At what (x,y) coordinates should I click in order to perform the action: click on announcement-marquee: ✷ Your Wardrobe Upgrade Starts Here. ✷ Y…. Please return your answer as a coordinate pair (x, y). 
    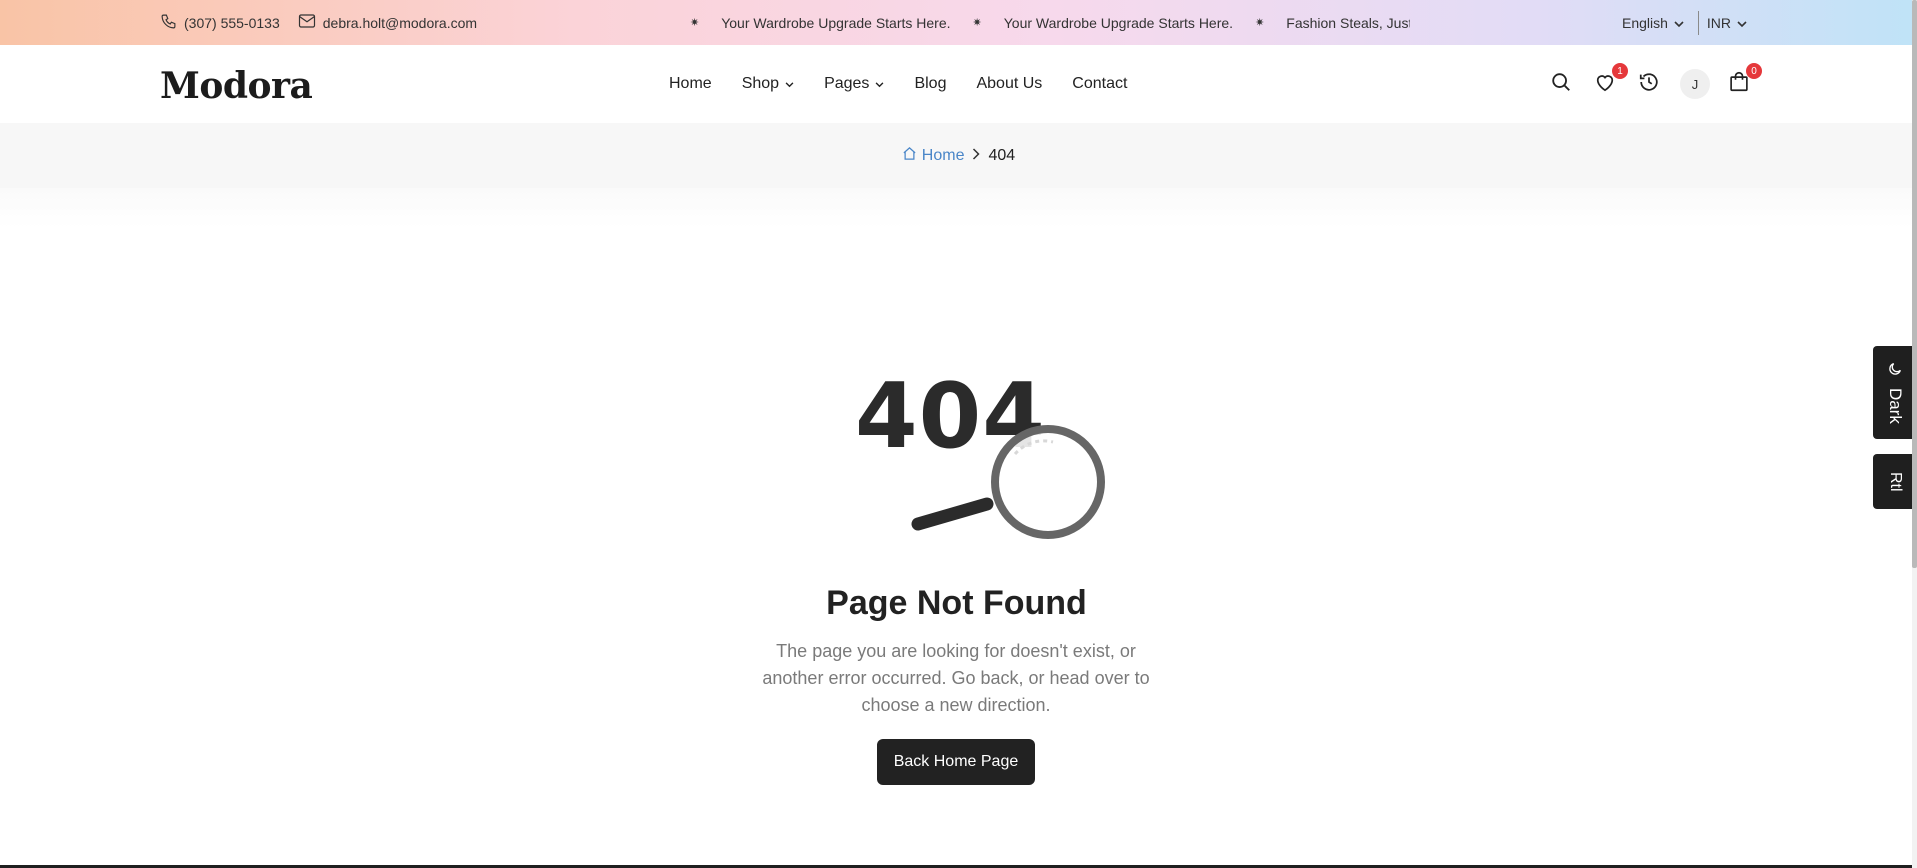
    Looking at the image, I should click on (1050, 22).